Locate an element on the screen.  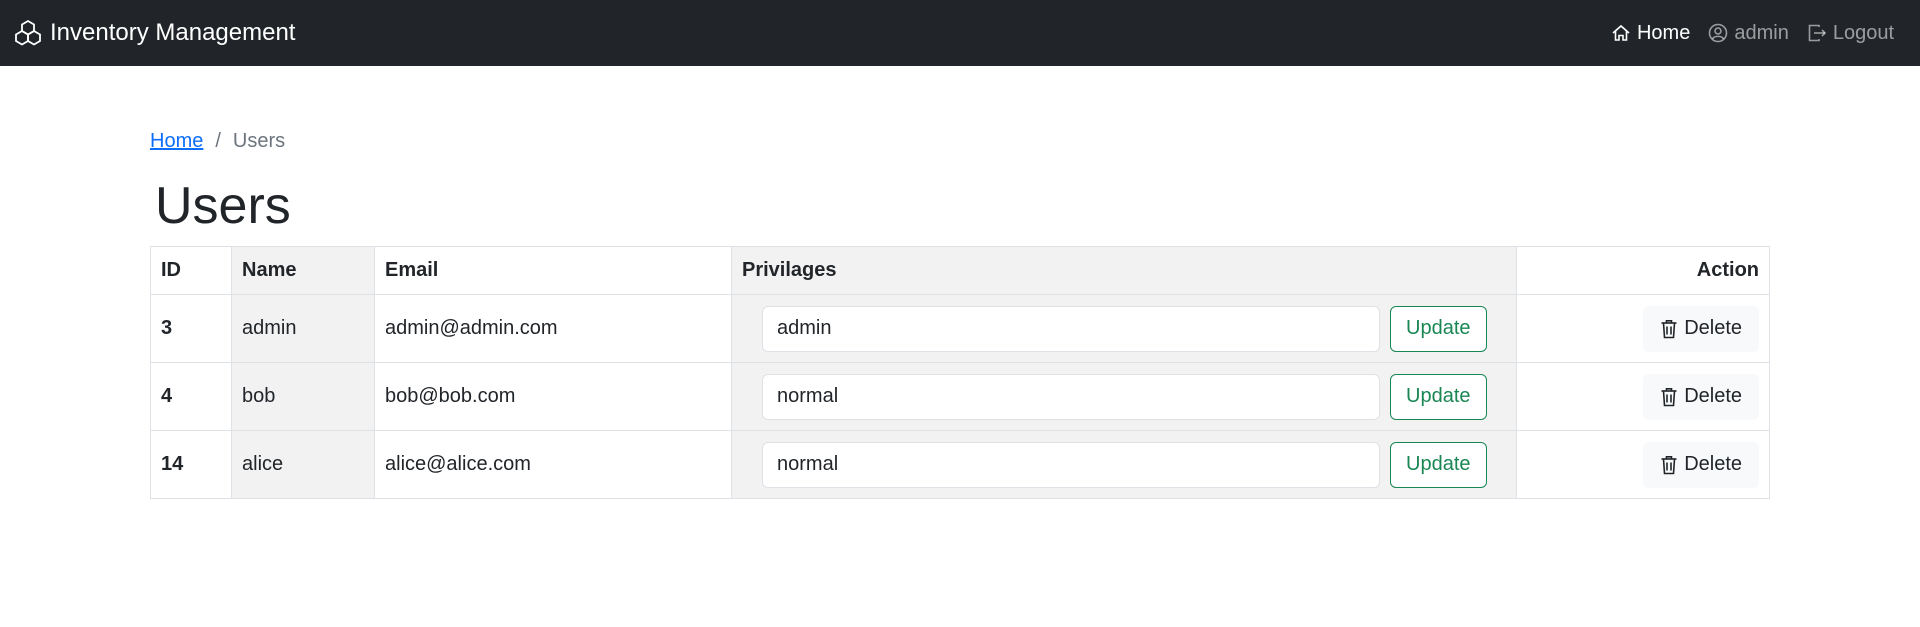
header-email: Email is located at coordinates (553, 270).